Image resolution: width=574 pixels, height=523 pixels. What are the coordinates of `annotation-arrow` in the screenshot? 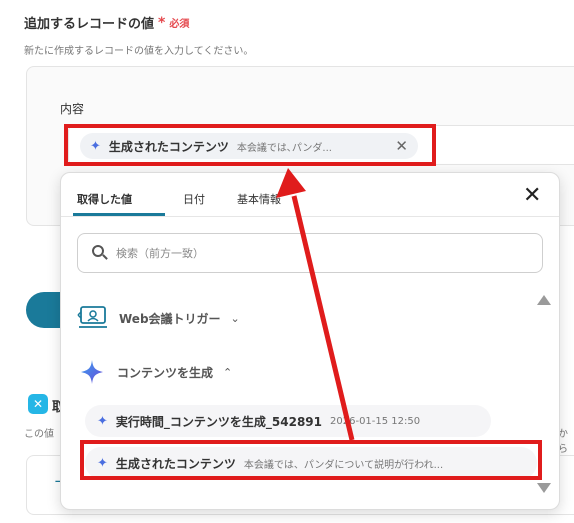 It's located at (315, 304).